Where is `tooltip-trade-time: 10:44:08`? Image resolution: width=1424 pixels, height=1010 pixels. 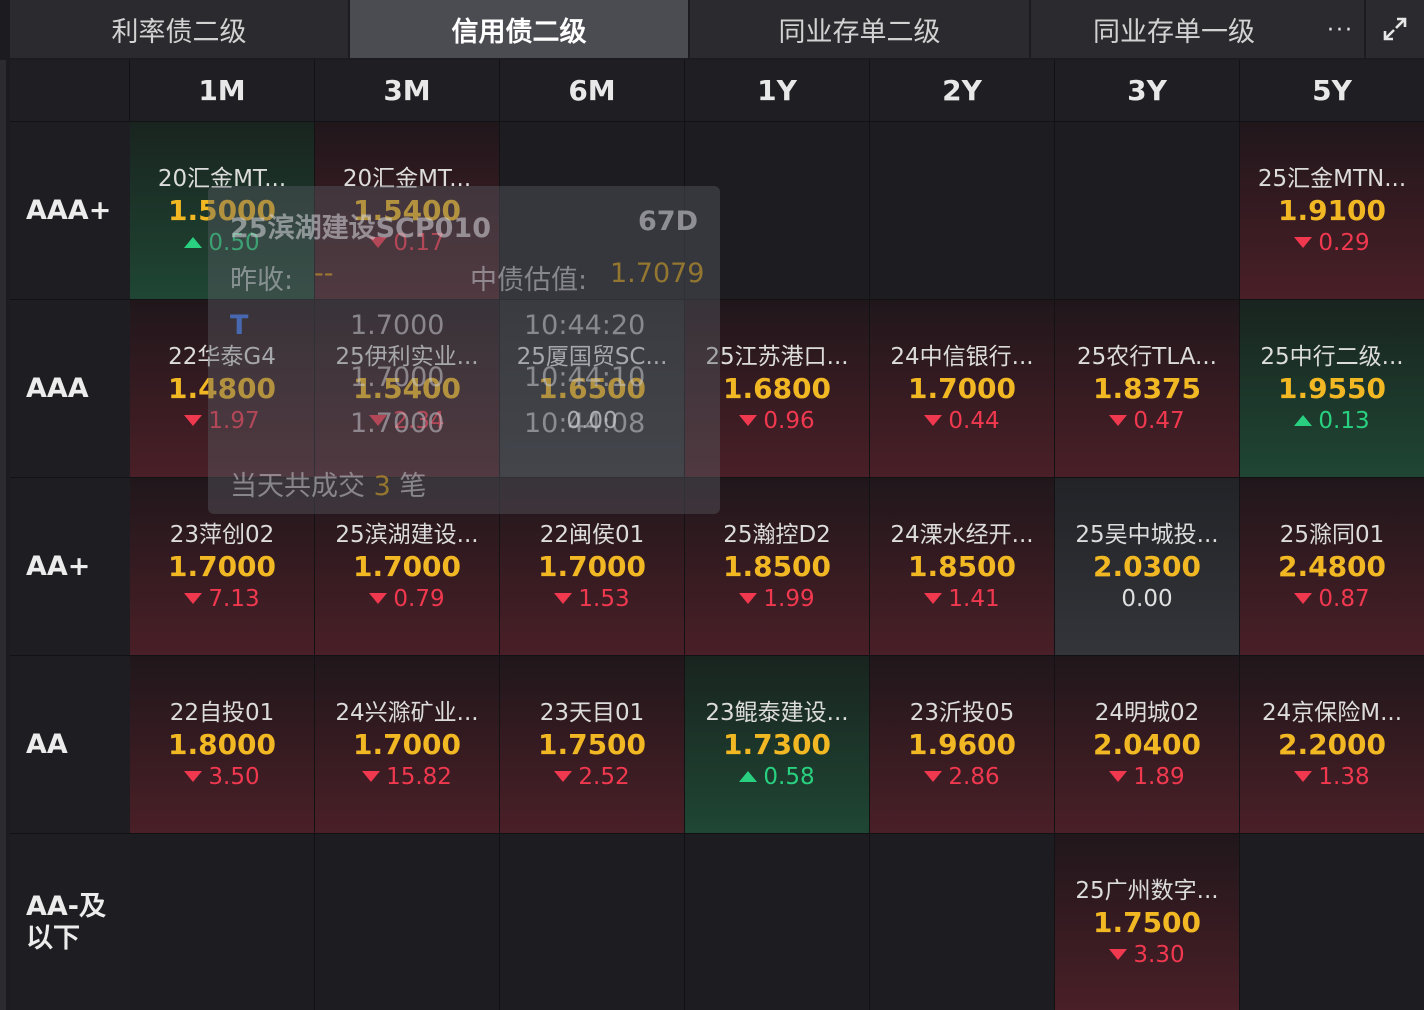
tooltip-trade-time: 10:44:08 is located at coordinates (585, 423).